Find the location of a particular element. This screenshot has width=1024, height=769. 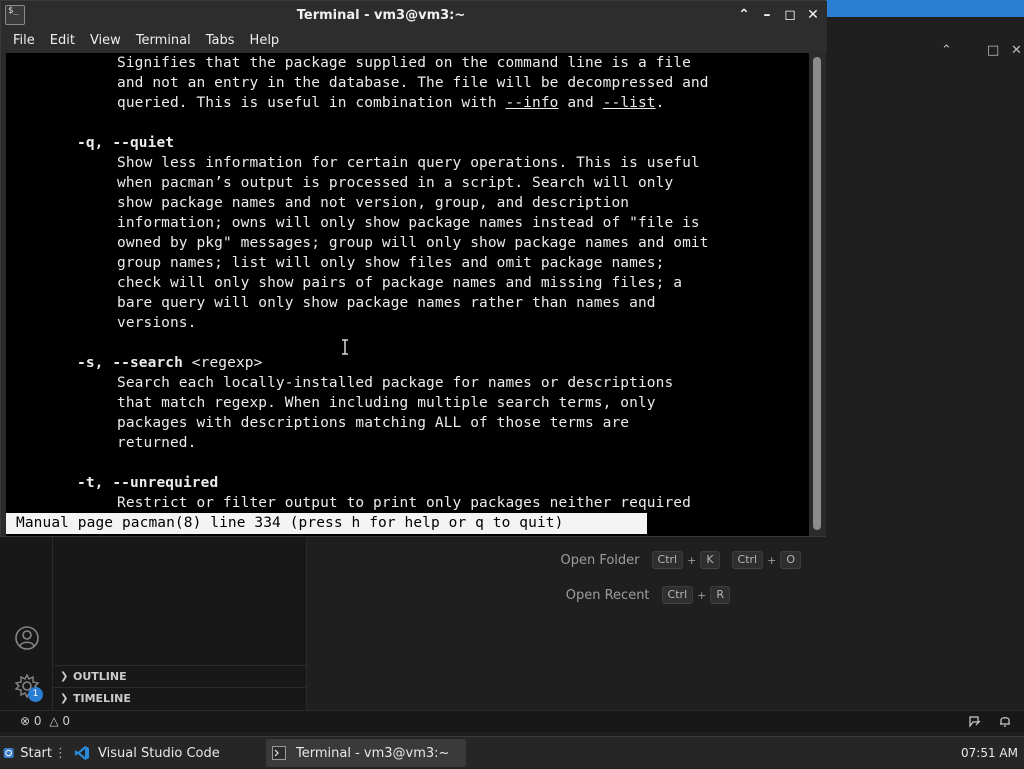

line-text: versions. is located at coordinates (157, 323).